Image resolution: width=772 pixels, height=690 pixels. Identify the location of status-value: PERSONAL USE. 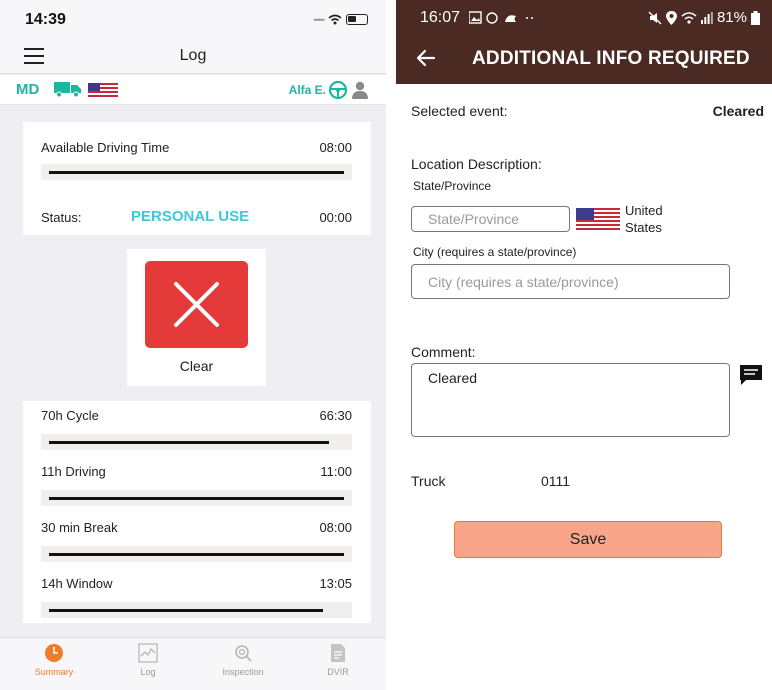
(190, 216).